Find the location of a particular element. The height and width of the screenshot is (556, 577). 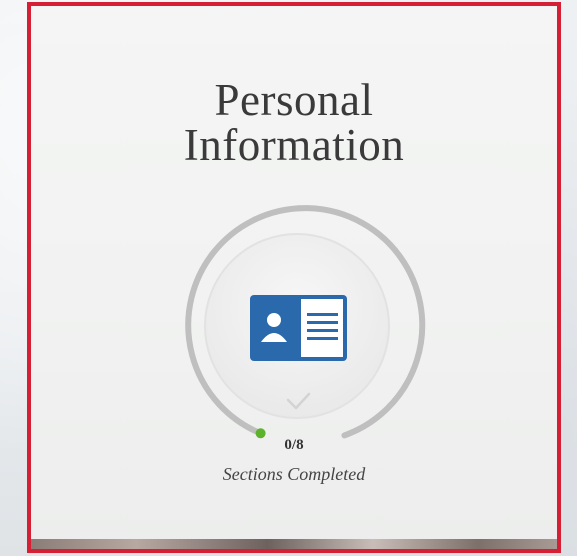

card-footer-image-strip is located at coordinates (294, 544).